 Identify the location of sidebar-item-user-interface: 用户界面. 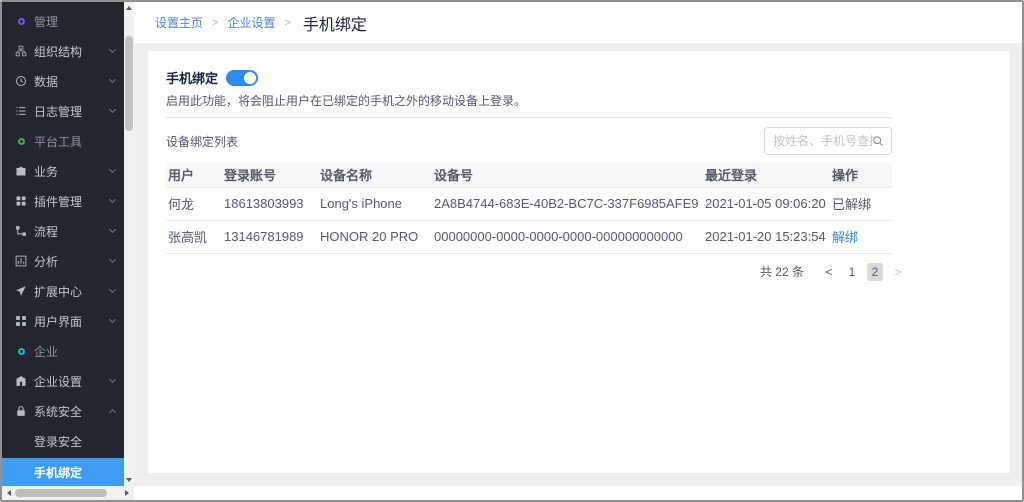
(63, 321).